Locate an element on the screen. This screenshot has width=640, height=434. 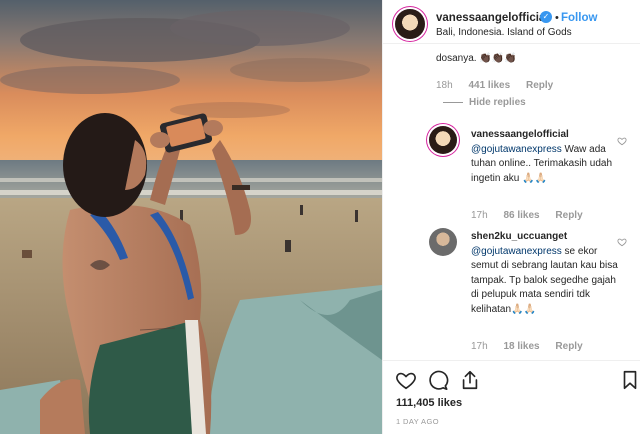
hide-replies-label: Hide replies is located at coordinates (497, 102).